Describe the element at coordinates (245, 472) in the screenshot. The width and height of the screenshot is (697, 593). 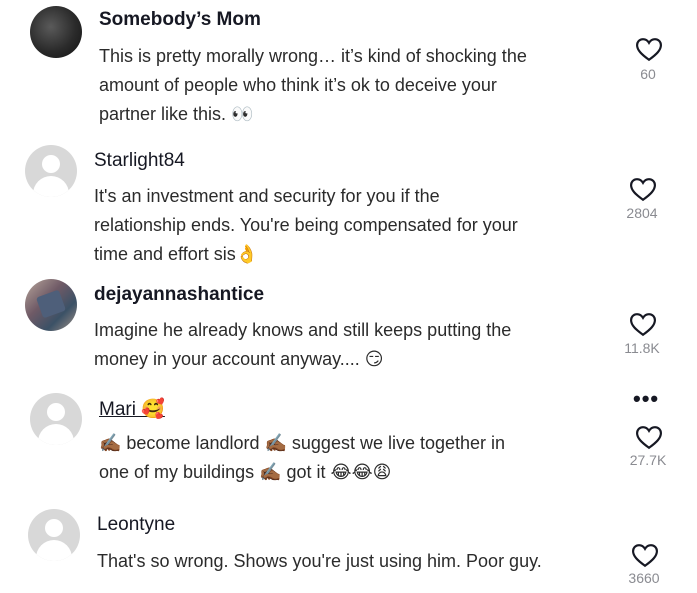
I see `comment-line: one of my buildings ✍🏾 got it 😂😂😩` at that location.